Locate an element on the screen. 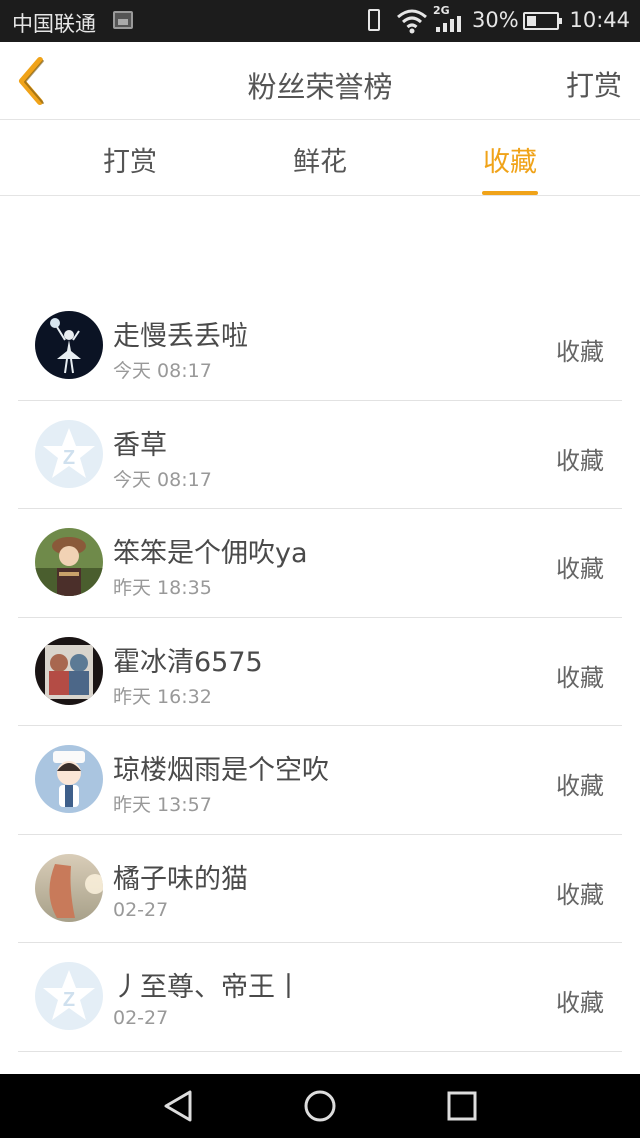 This screenshot has width=640, height=1138. header: 粉丝荣誉榜 打赏 is located at coordinates (320, 81).